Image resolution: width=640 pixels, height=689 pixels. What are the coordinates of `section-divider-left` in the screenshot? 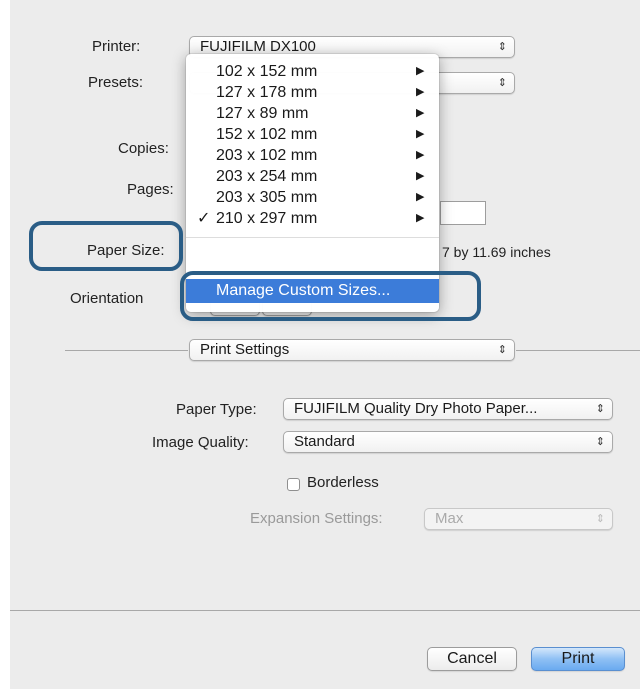 It's located at (126, 350).